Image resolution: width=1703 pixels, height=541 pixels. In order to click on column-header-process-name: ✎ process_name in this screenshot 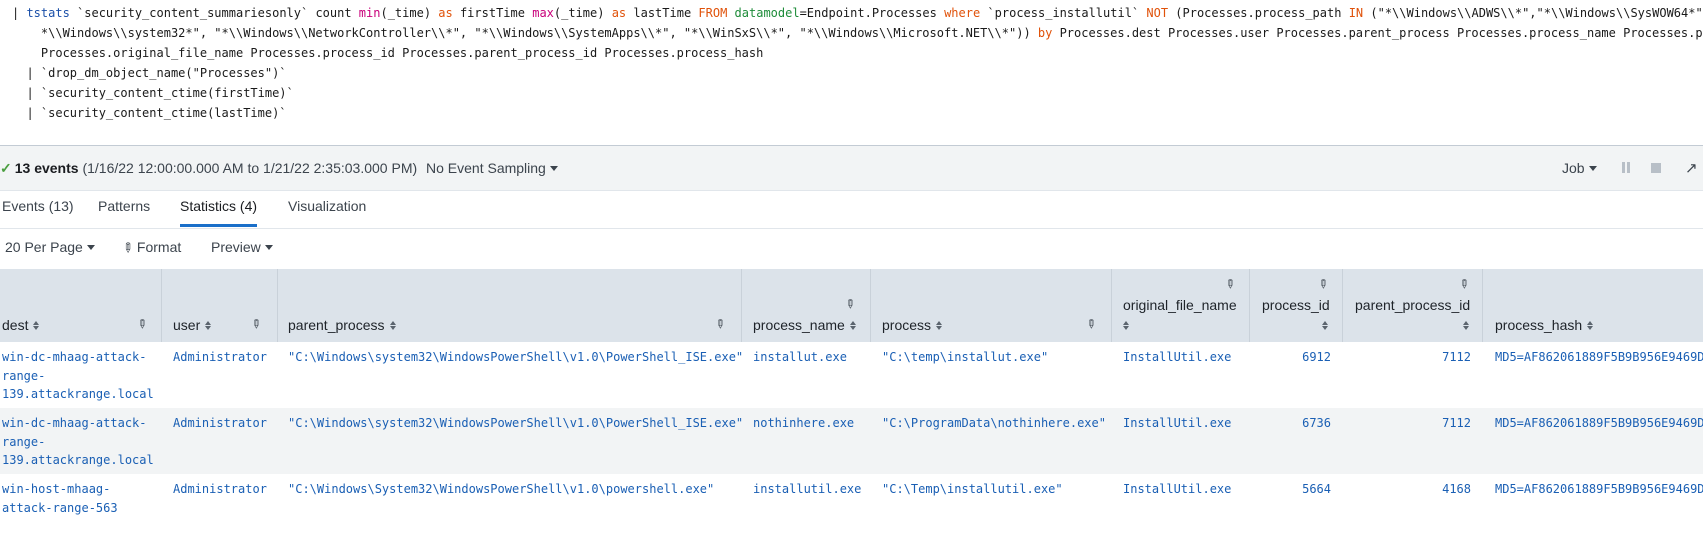, I will do `click(806, 305)`.